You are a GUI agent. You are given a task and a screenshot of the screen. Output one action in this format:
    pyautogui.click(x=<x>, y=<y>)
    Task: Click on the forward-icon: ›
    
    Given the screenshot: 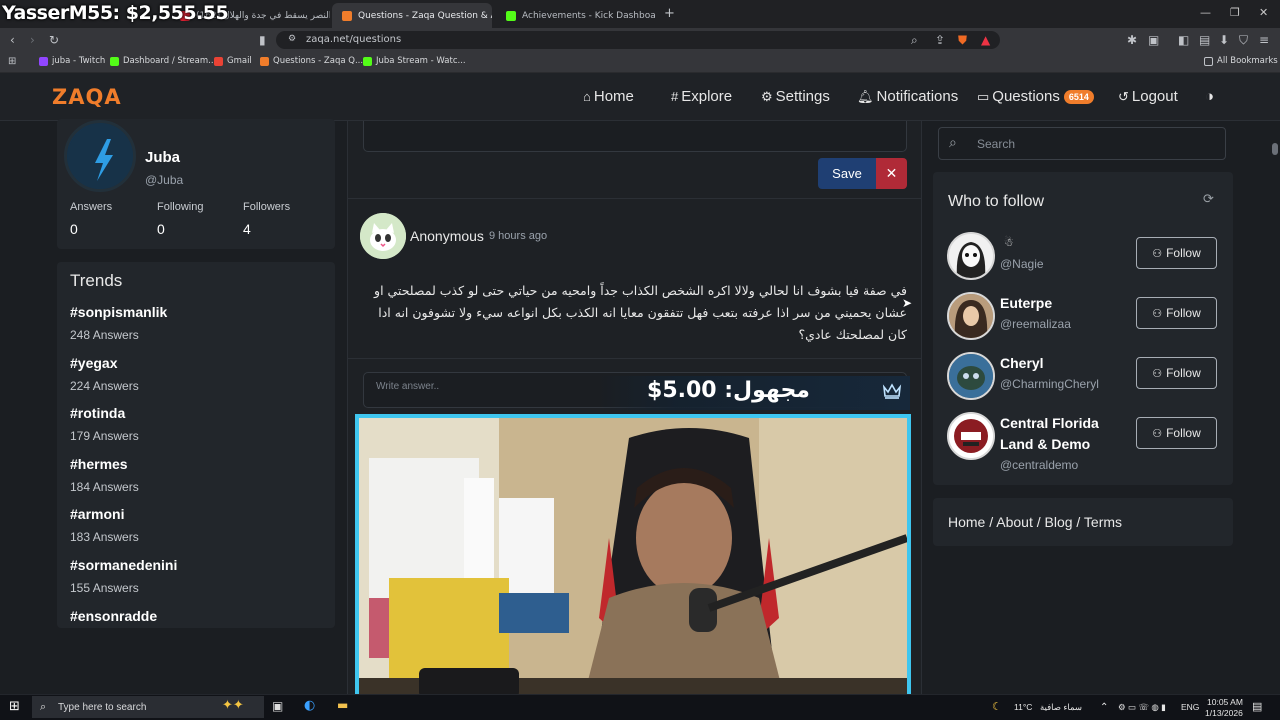 What is the action you would take?
    pyautogui.click(x=32, y=40)
    